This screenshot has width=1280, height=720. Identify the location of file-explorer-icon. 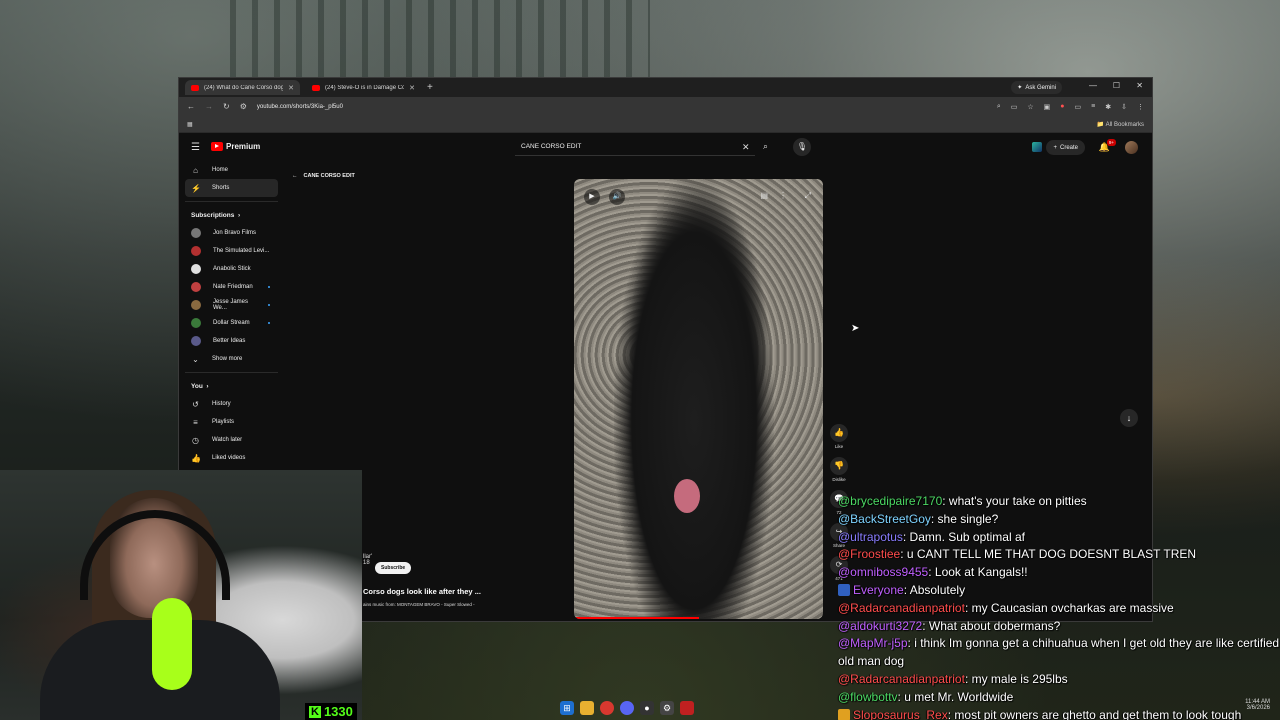
(587, 708).